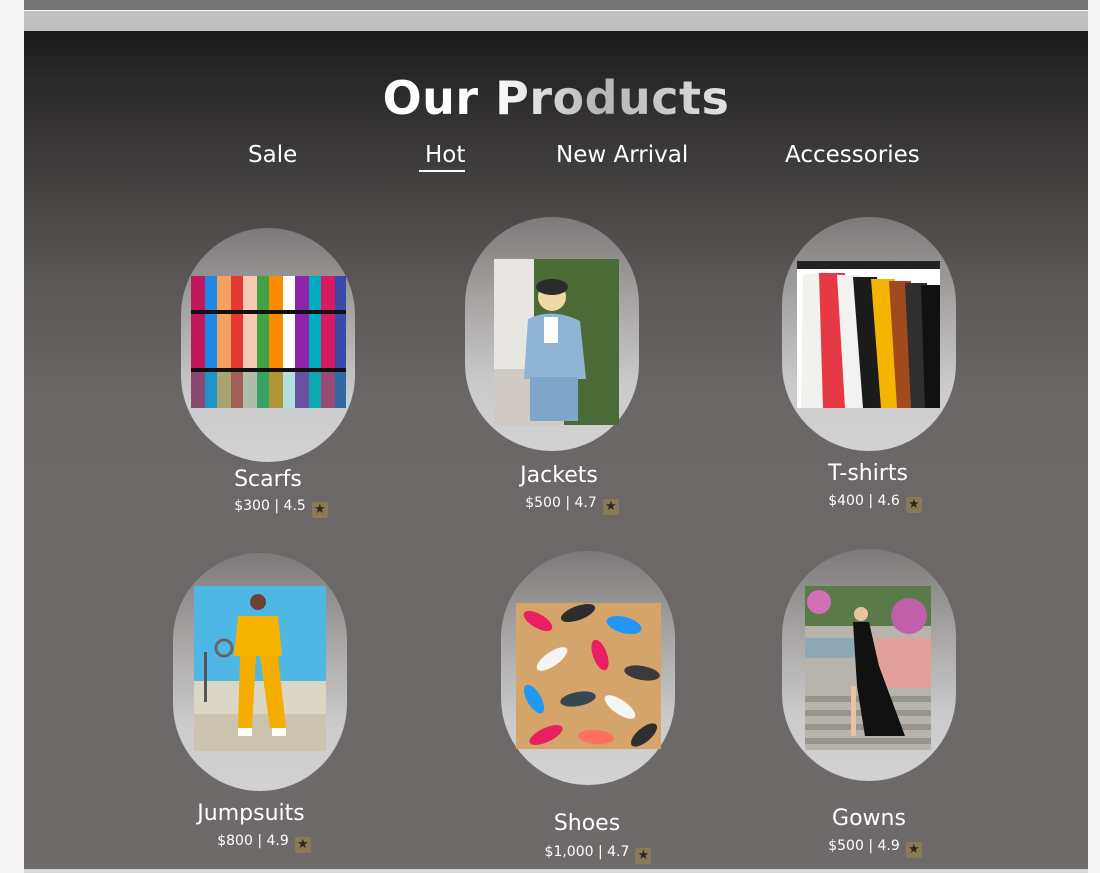 The image size is (1100, 873). I want to click on product-price: $400, so click(846, 501).